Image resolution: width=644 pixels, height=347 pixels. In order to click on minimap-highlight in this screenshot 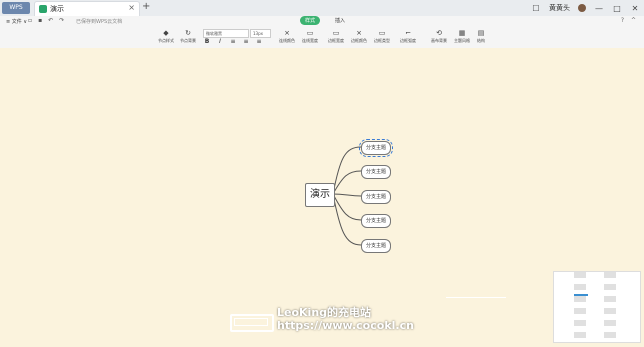, I will do `click(581, 295)`.